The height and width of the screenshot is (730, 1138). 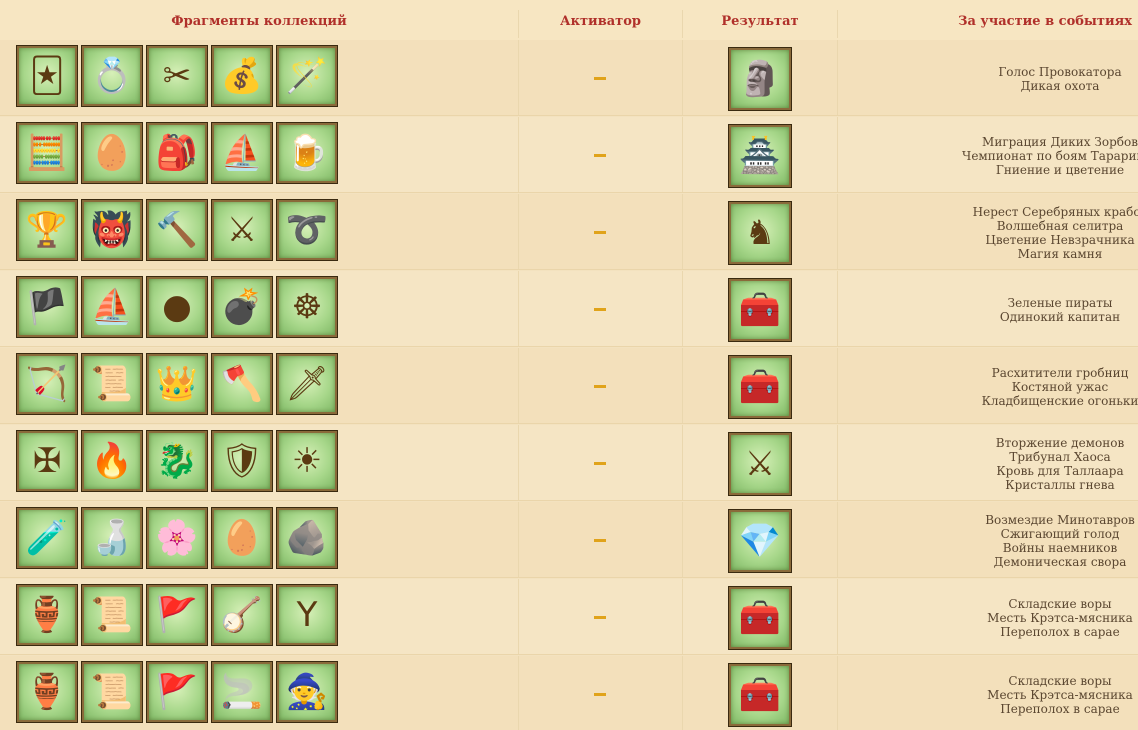 What do you see at coordinates (1060, 86) in the screenshot?
I see `event-name: Дикая охота` at bounding box center [1060, 86].